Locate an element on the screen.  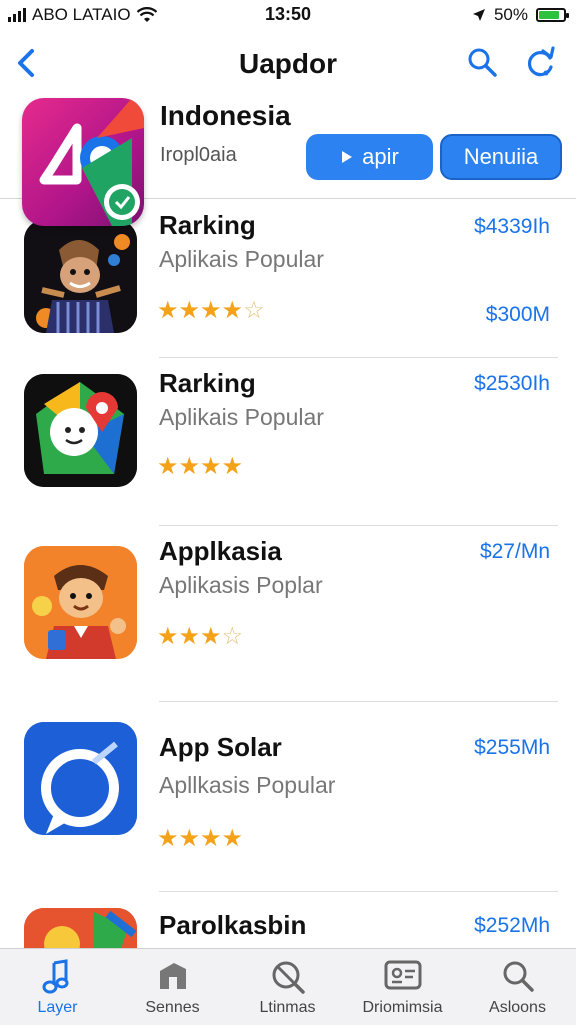
menu-button: Nenuiia is located at coordinates (501, 157).